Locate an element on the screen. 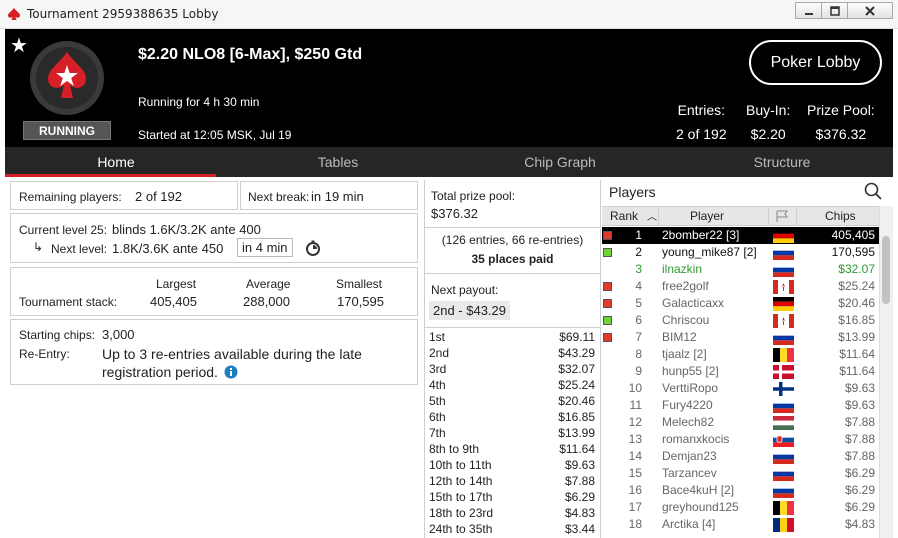  next-level-countdown: in 4 min is located at coordinates (265, 247).